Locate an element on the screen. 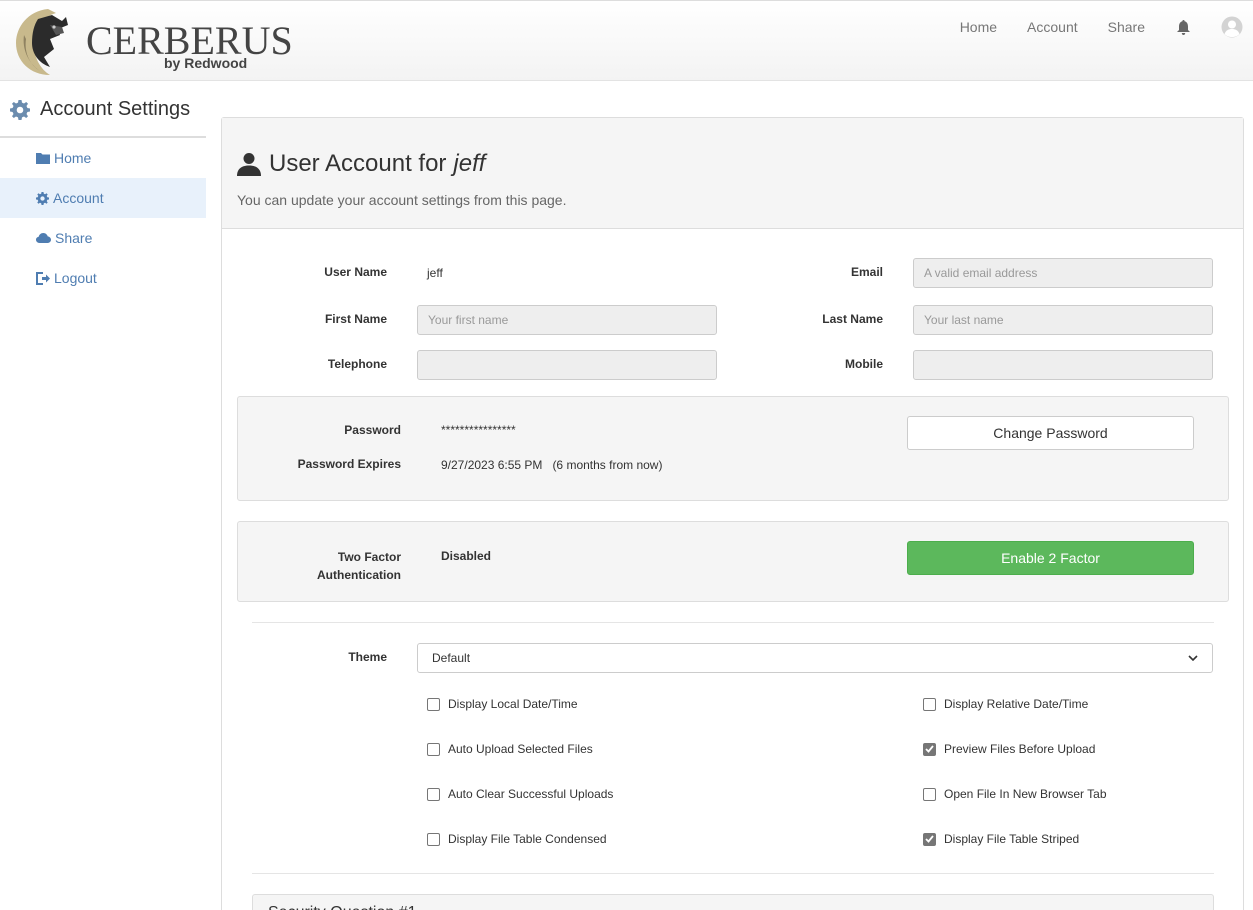  password-value: **************** is located at coordinates (478, 430).